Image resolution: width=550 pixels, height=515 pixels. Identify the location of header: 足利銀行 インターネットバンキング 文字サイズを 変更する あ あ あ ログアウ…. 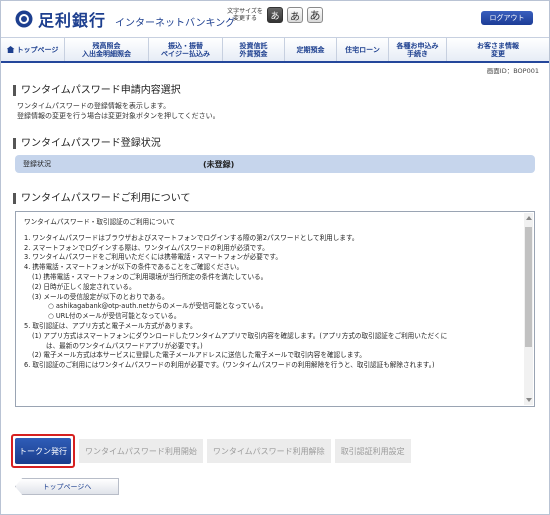
(275, 19).